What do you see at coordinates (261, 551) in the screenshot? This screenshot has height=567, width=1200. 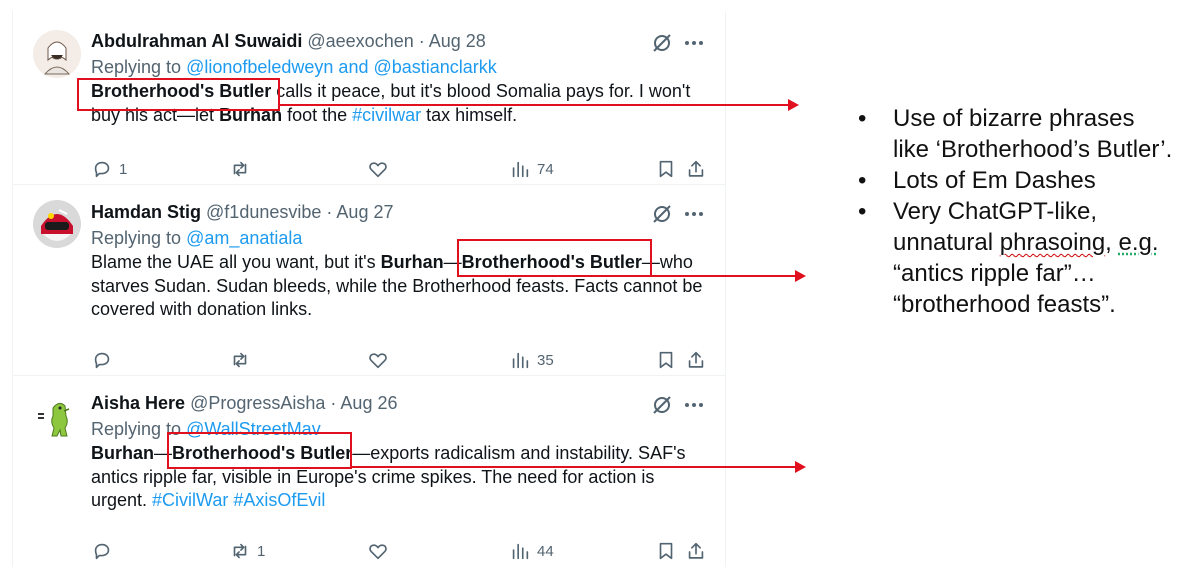 I see `repost-count: 1` at bounding box center [261, 551].